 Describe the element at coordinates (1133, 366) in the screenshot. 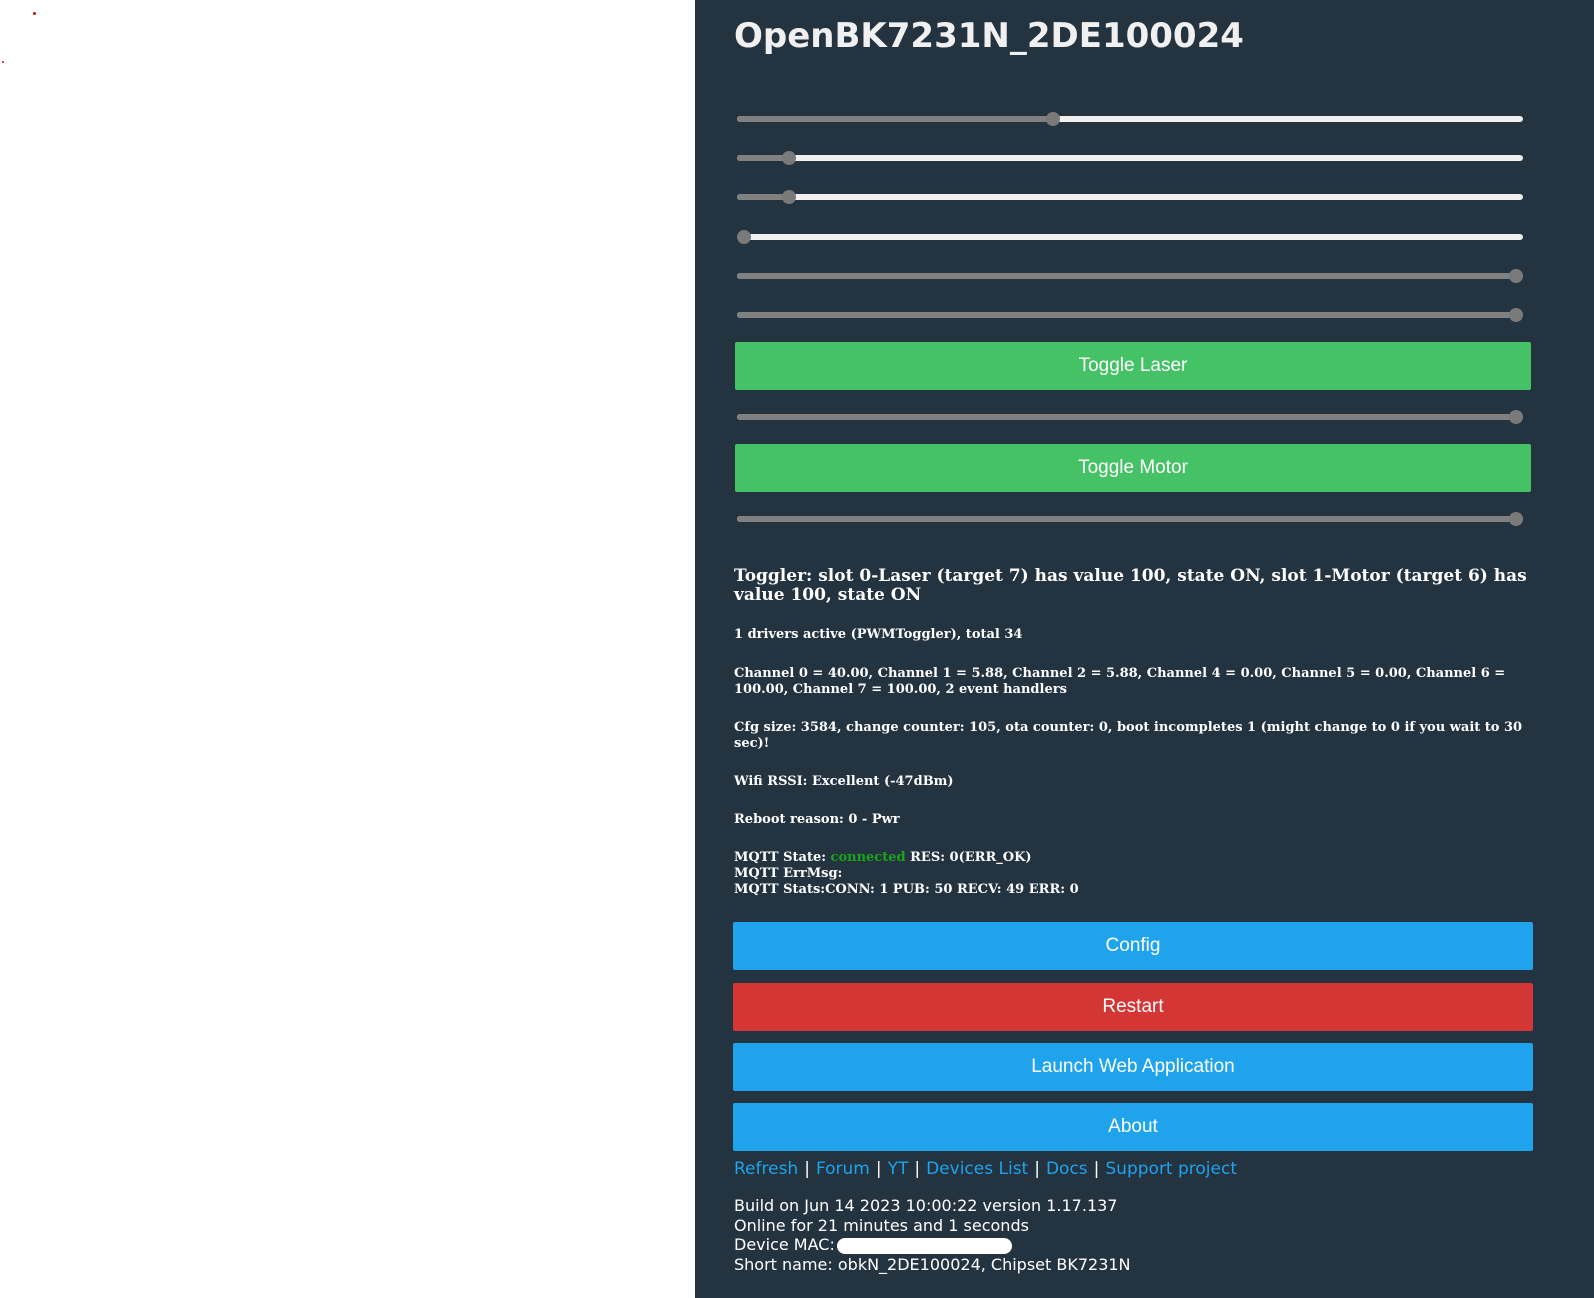

I see `toggle-laser-button: Toggle Laser` at that location.